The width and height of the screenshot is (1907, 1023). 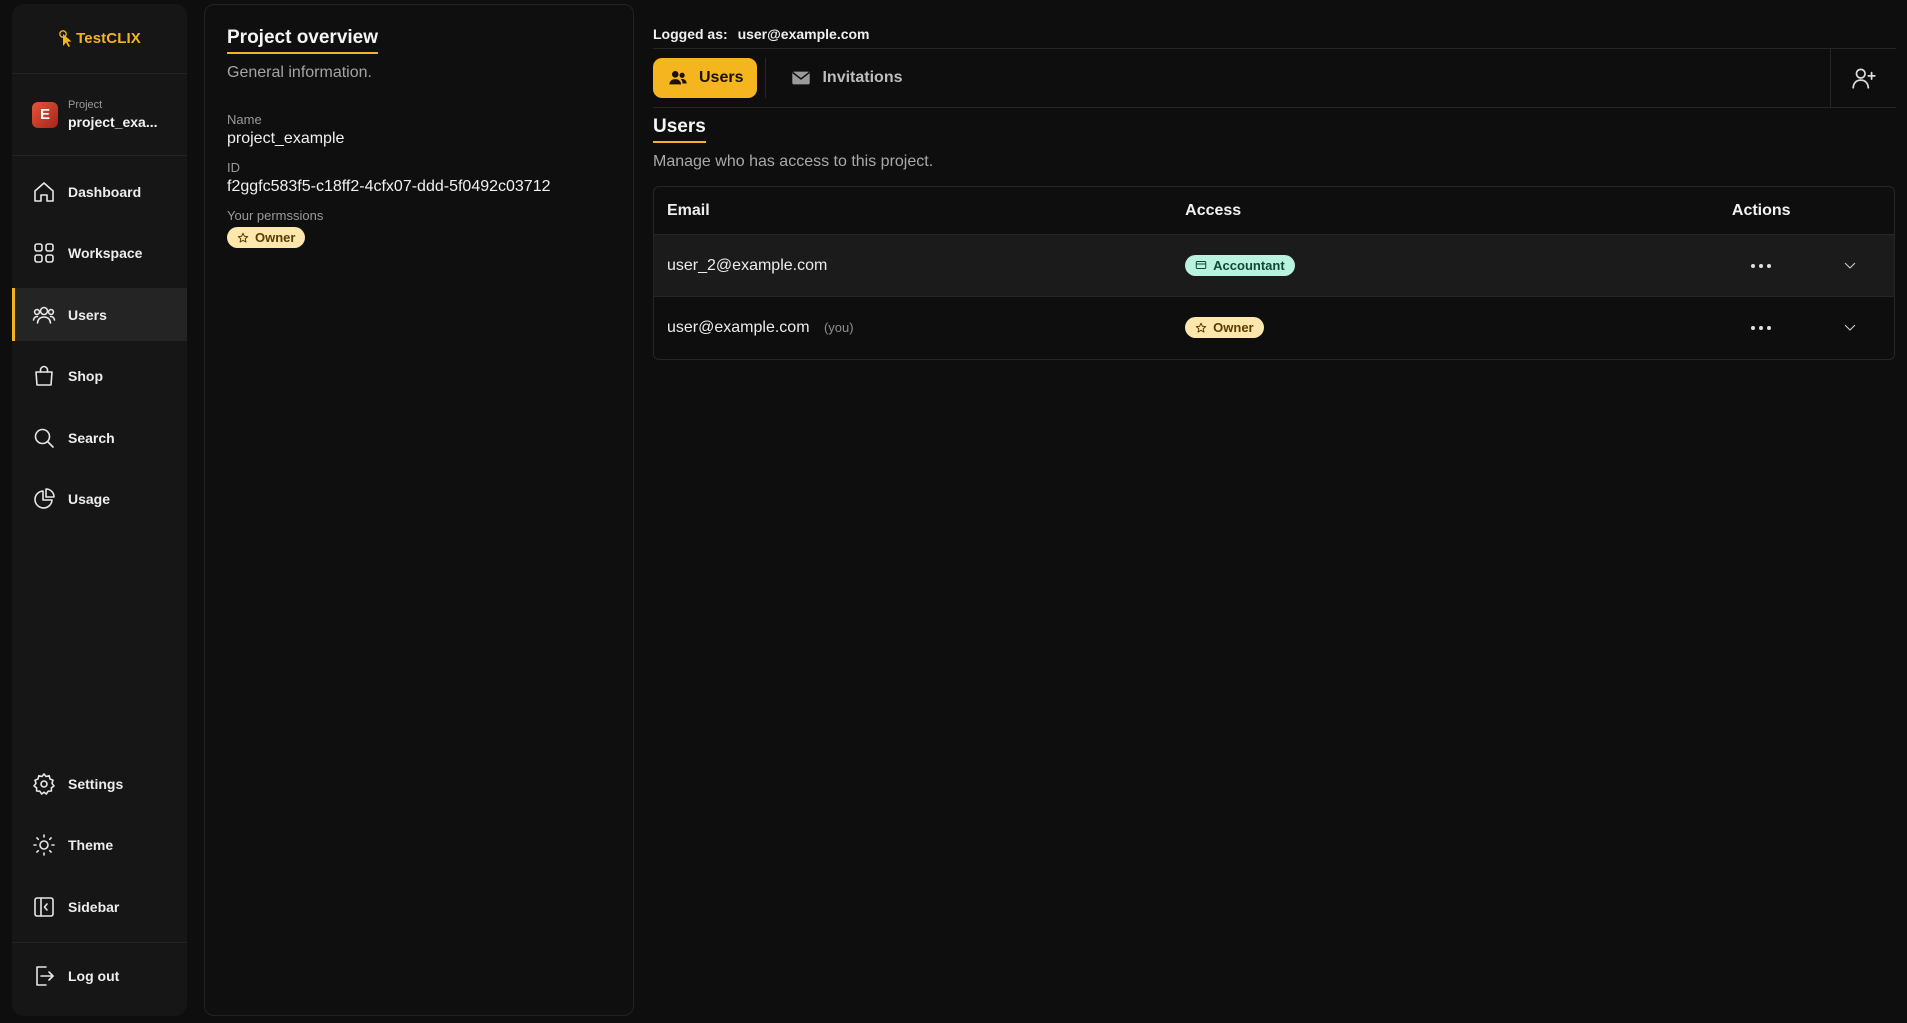 I want to click on sidebar-item-dashboard: Dashboard, so click(x=99, y=191).